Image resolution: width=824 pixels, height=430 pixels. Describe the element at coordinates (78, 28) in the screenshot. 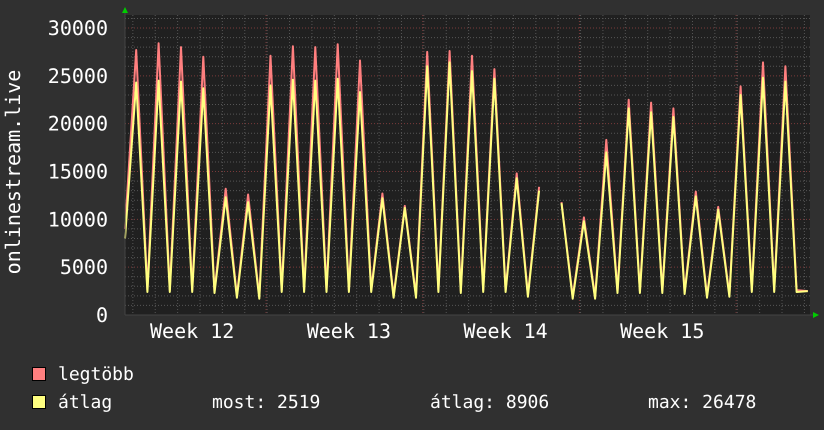

I see `y-tick-label: 30000` at that location.